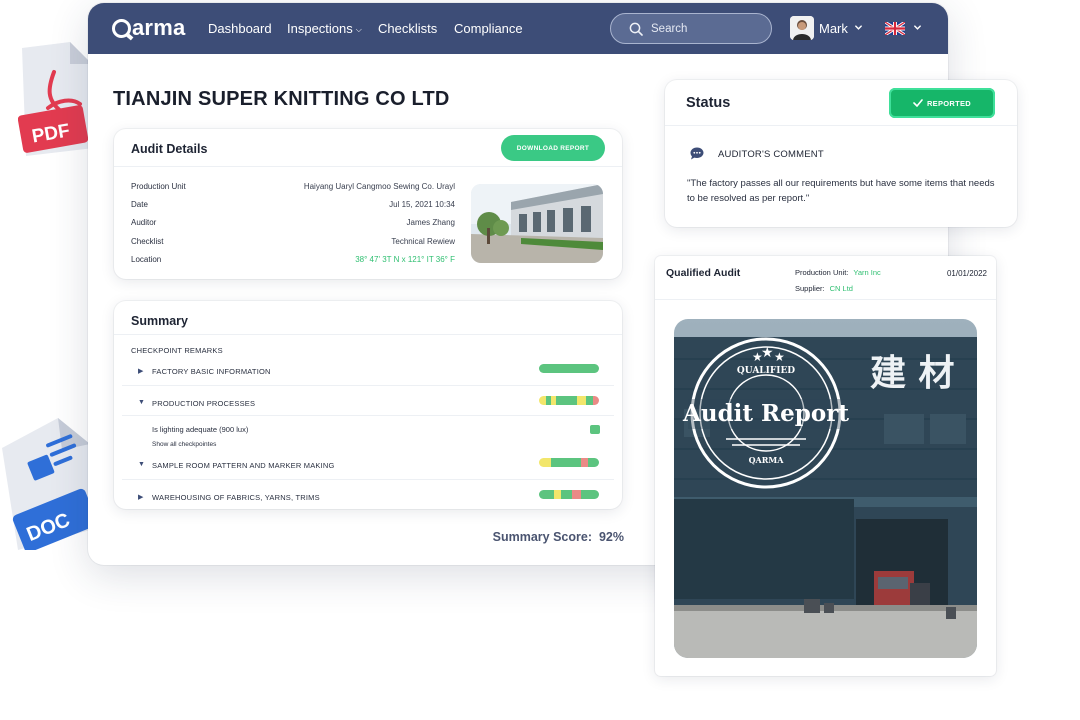 The image size is (1080, 720). What do you see at coordinates (703, 273) in the screenshot?
I see `qualified-audit-title: Qualified Audit` at bounding box center [703, 273].